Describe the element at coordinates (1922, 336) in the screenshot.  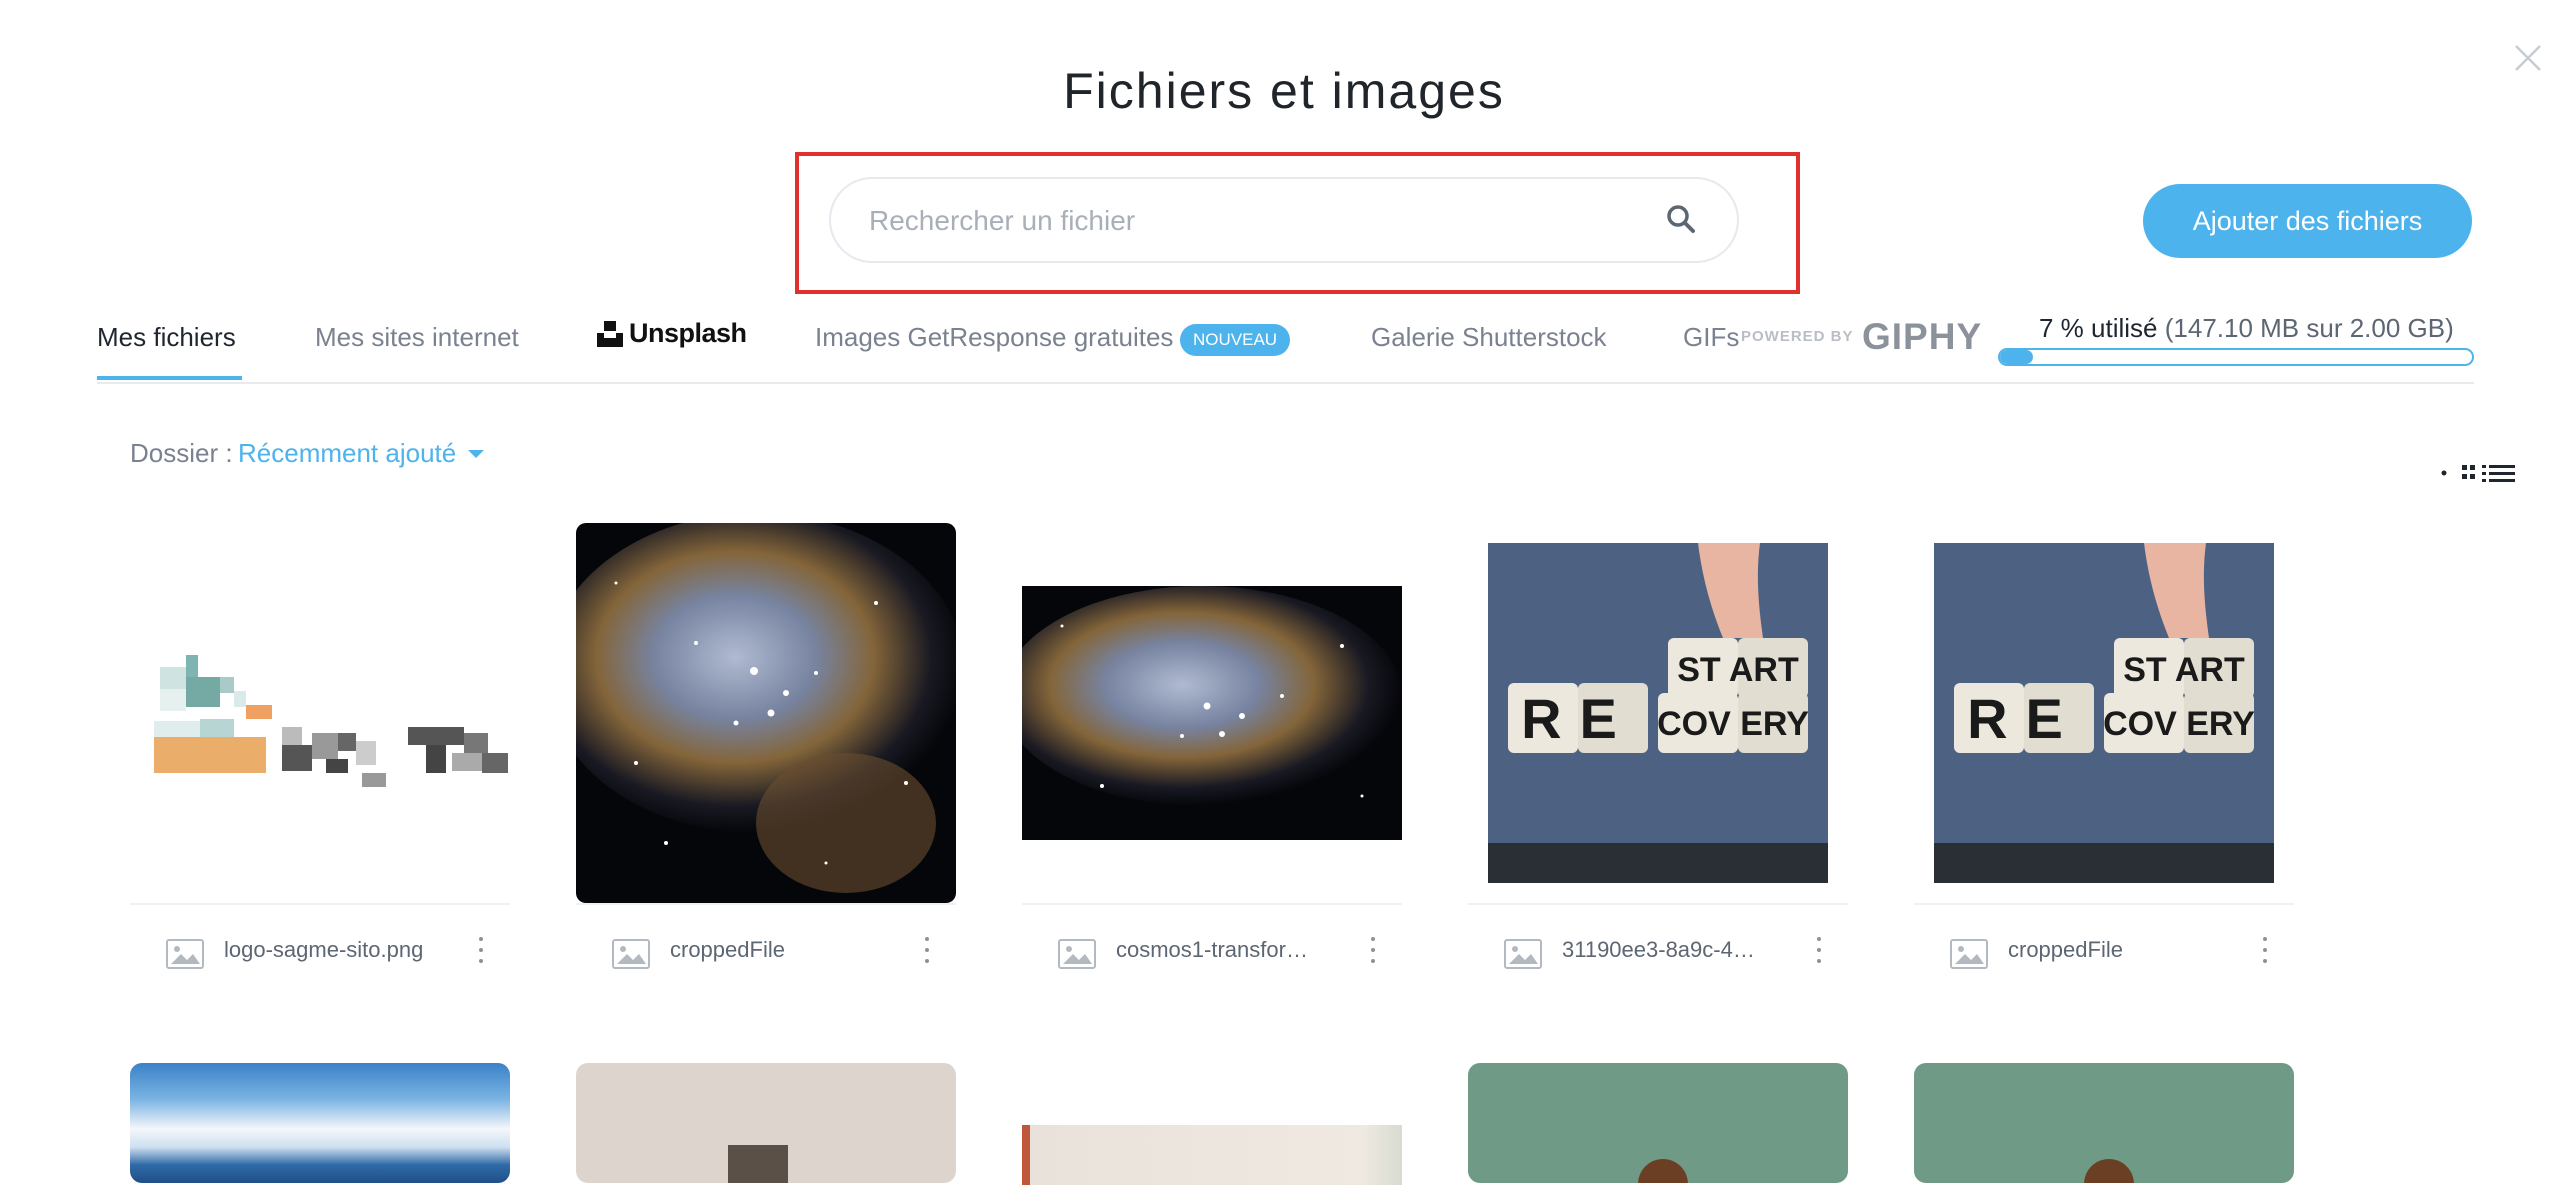
I see `giphy-logo: GIPHY` at that location.